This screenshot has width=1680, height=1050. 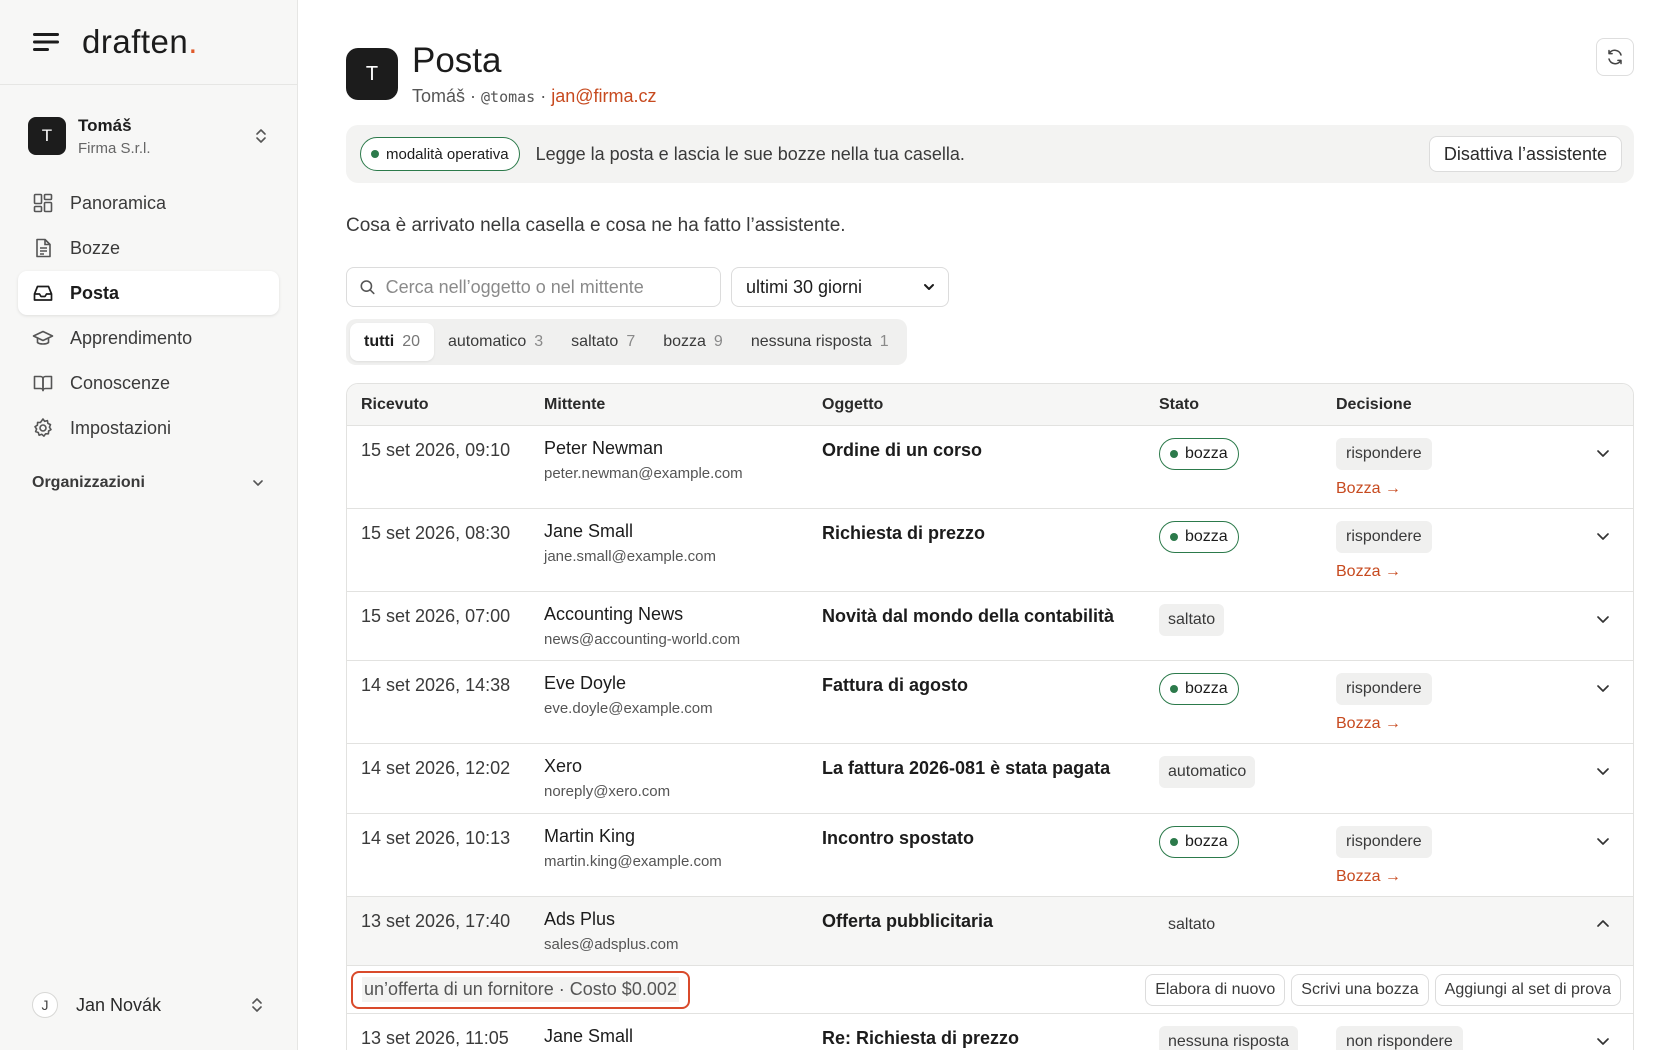 What do you see at coordinates (148, 136) in the screenshot?
I see `workspace-switcher: T Tomáš Firma S.r.l.` at bounding box center [148, 136].